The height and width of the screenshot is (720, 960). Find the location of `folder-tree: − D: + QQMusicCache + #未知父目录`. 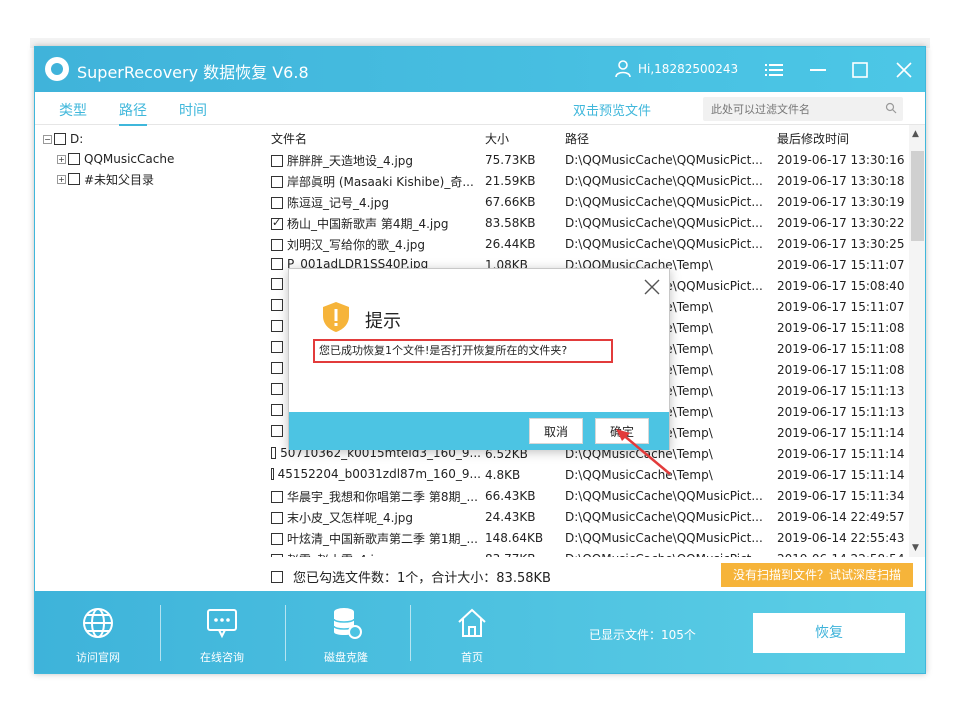

folder-tree: − D: + QQMusicCache + #未知父目录 is located at coordinates (153, 159).